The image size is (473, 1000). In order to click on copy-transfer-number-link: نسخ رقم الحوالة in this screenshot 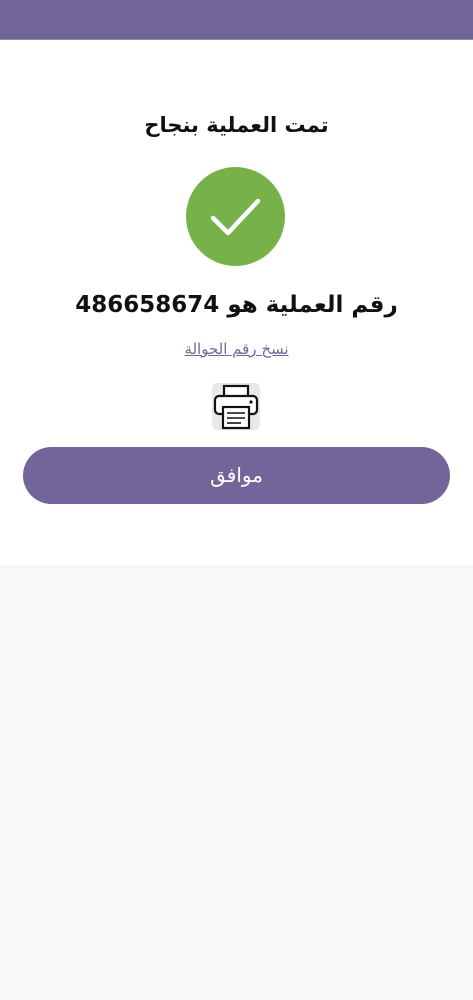, I will do `click(236, 349)`.